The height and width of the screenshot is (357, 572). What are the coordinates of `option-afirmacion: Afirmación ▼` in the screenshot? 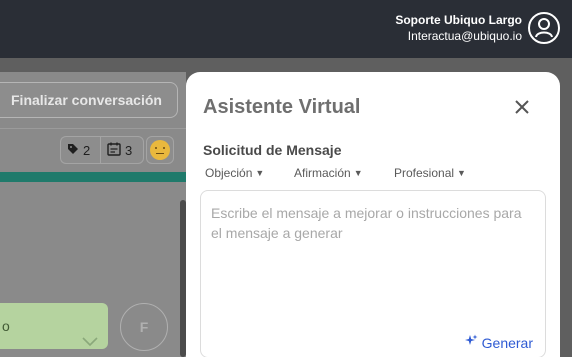 It's located at (328, 173).